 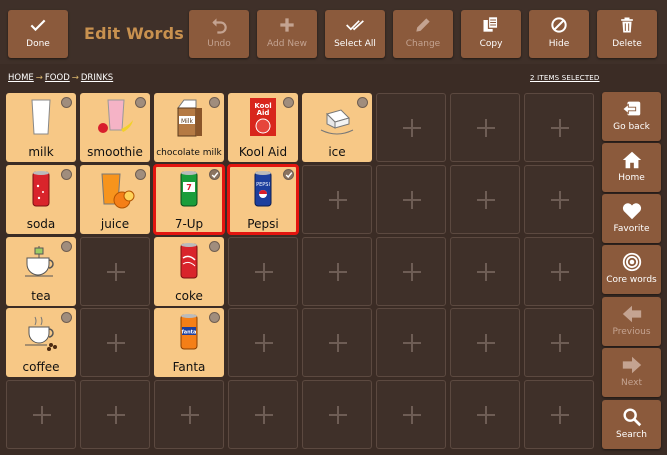 What do you see at coordinates (631, 424) in the screenshot?
I see `search-button: Search` at bounding box center [631, 424].